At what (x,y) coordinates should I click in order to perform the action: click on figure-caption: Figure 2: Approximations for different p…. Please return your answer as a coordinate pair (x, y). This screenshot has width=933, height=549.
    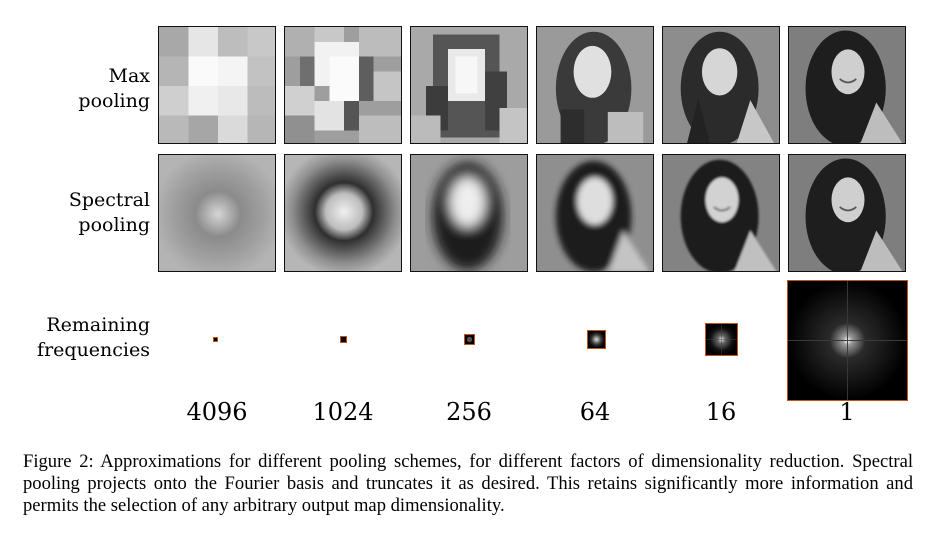
    Looking at the image, I should click on (468, 483).